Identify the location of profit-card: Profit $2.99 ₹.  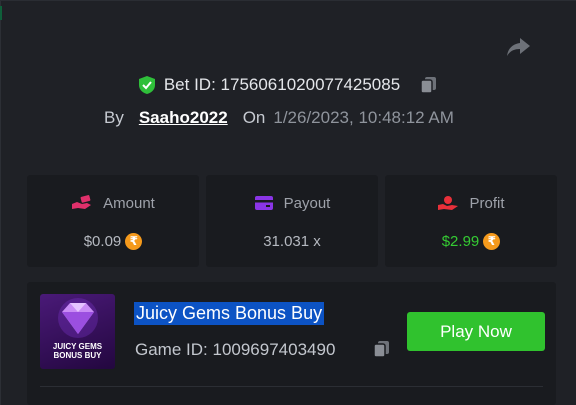
(471, 221).